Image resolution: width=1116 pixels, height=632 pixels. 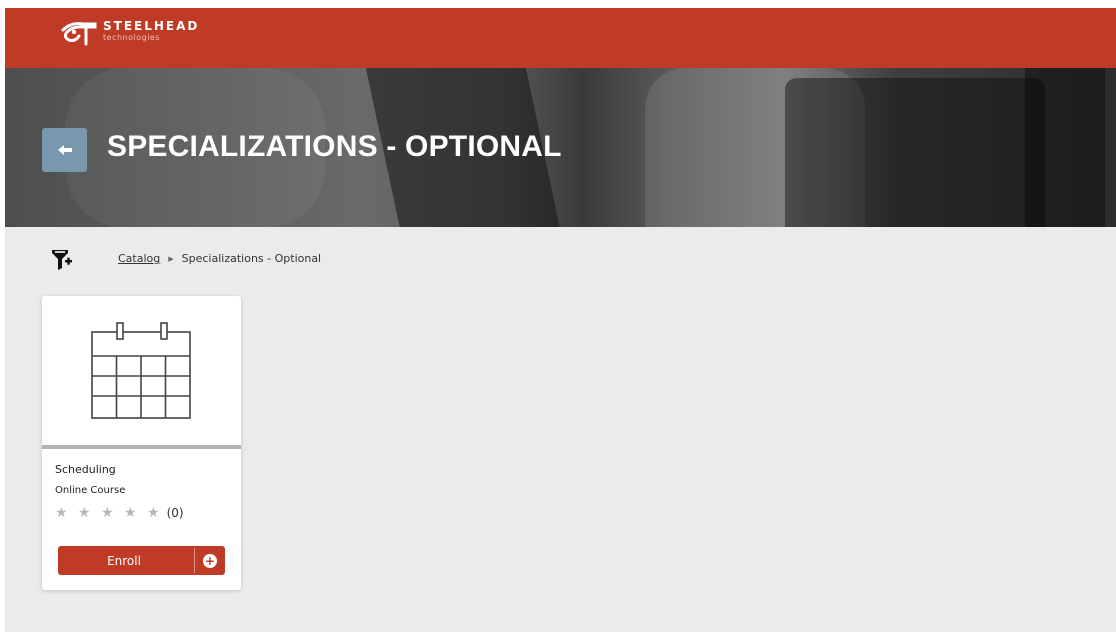 What do you see at coordinates (175, 513) in the screenshot?
I see `rating-count: (0)` at bounding box center [175, 513].